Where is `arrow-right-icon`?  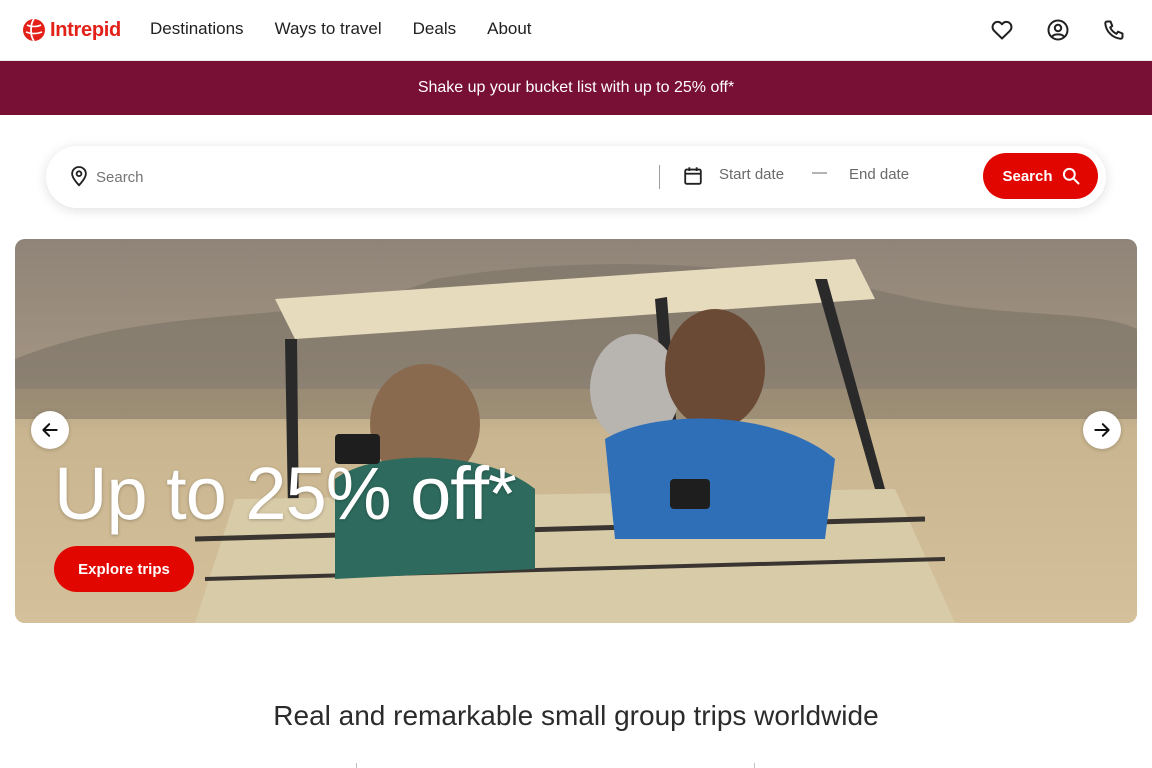 arrow-right-icon is located at coordinates (1102, 430).